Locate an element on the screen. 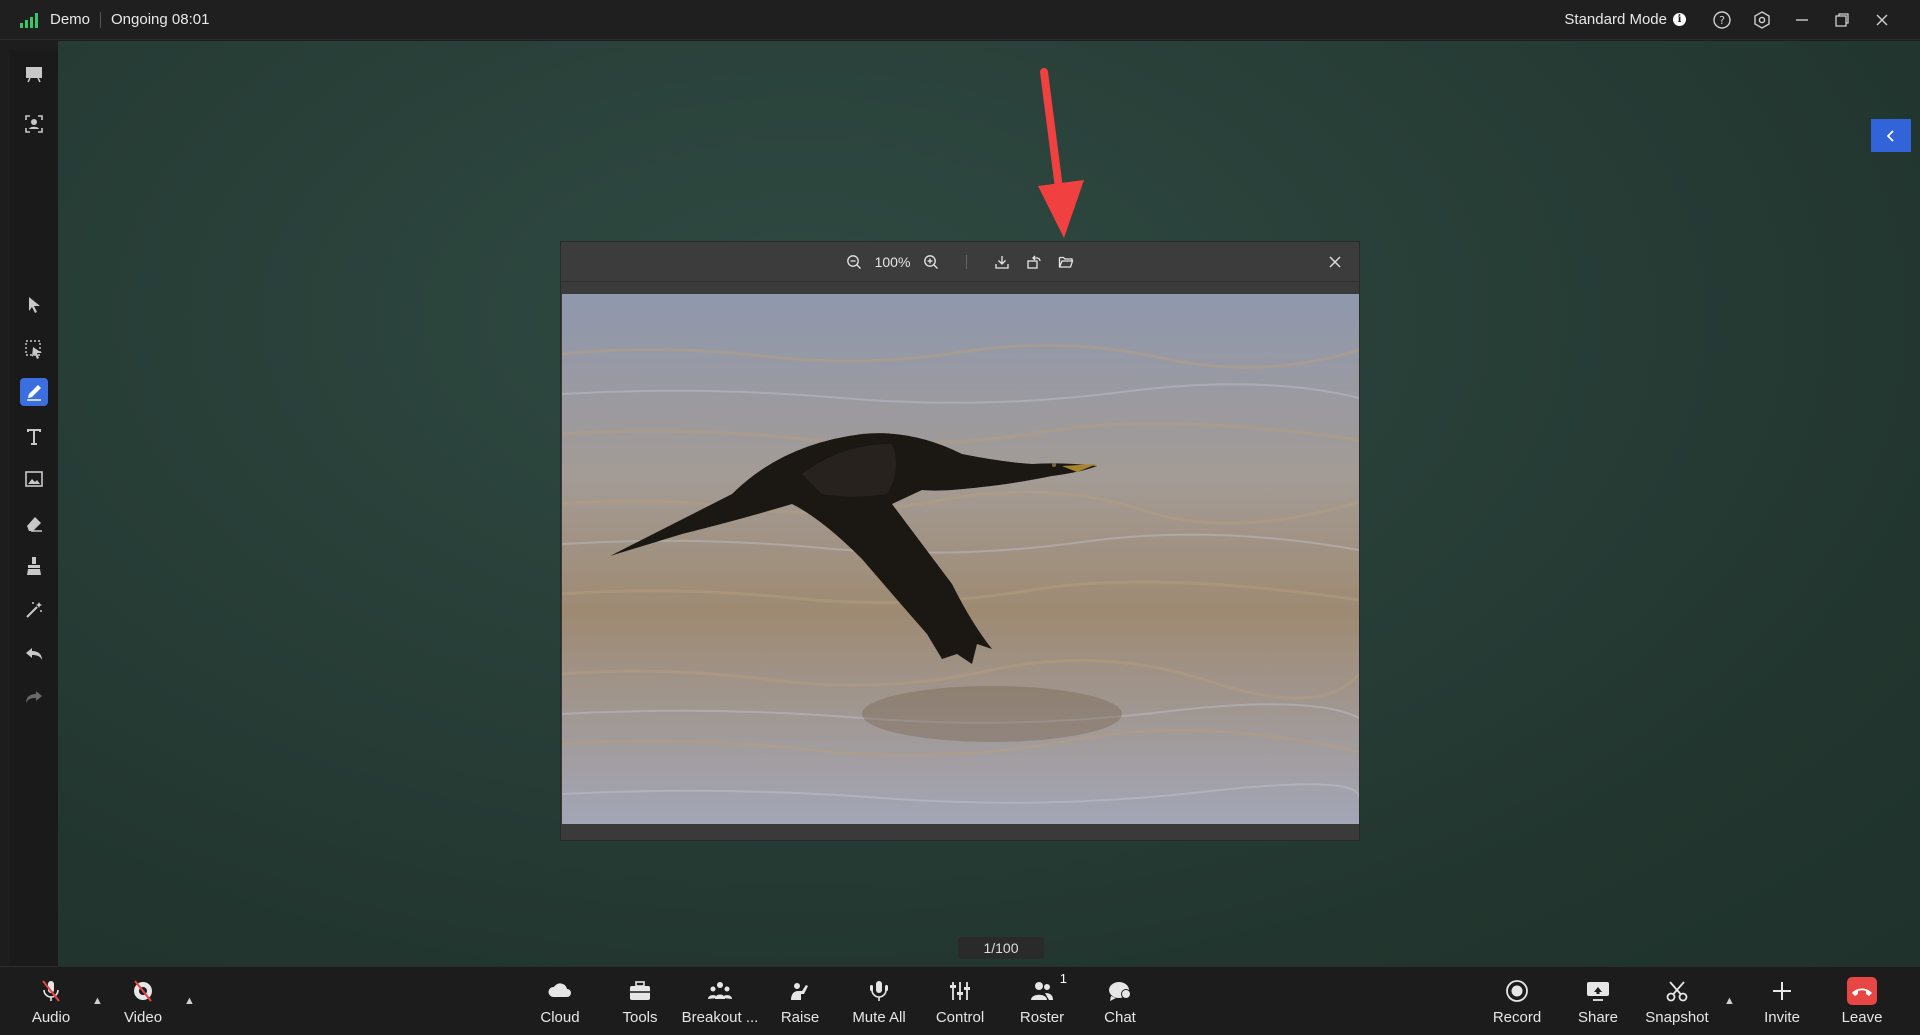 The image size is (1920, 1035). chat-label: Chat is located at coordinates (1120, 1017).